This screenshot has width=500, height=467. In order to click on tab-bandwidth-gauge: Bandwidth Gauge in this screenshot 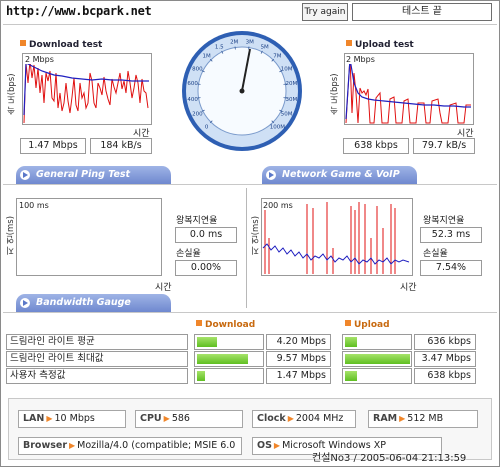, I will do `click(93, 303)`.